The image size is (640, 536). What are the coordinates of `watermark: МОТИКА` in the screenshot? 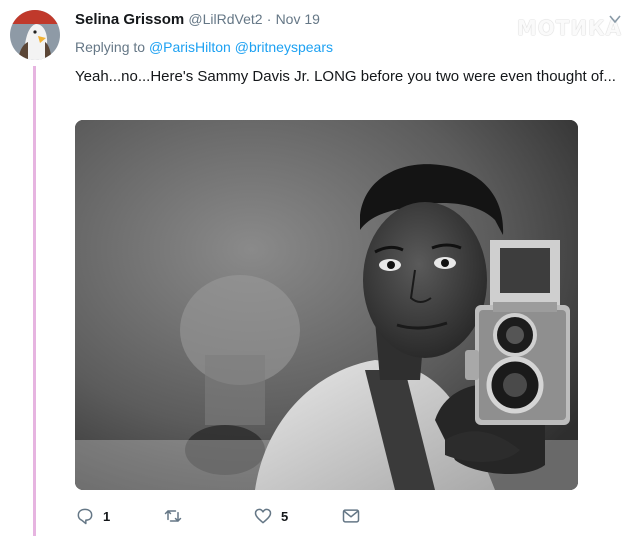 It's located at (569, 28).